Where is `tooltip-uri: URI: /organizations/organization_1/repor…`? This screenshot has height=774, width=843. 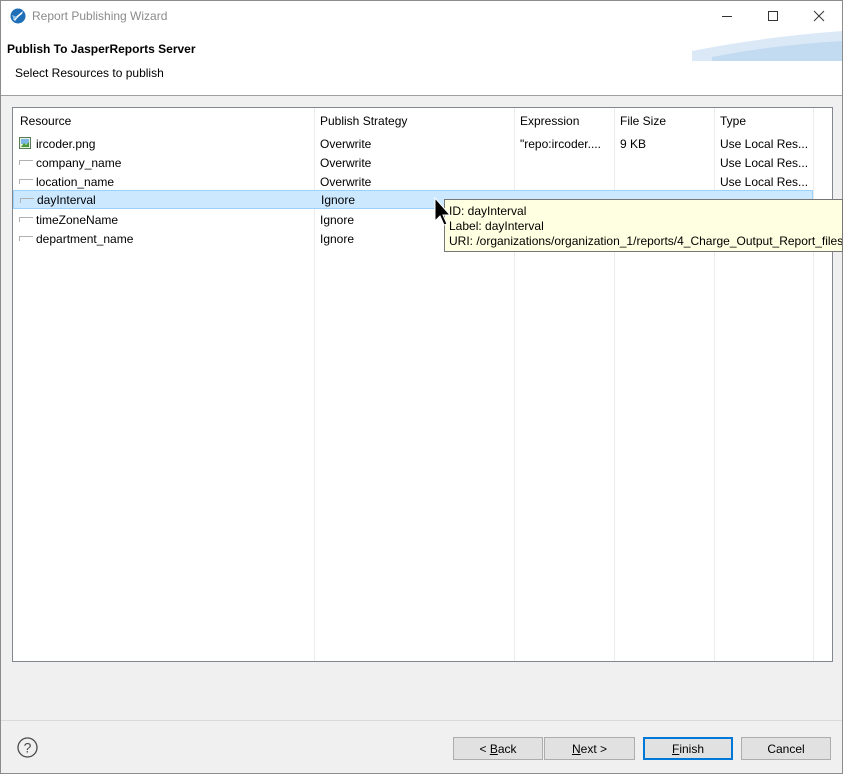 tooltip-uri: URI: /organizations/organization_1/repor… is located at coordinates (646, 241).